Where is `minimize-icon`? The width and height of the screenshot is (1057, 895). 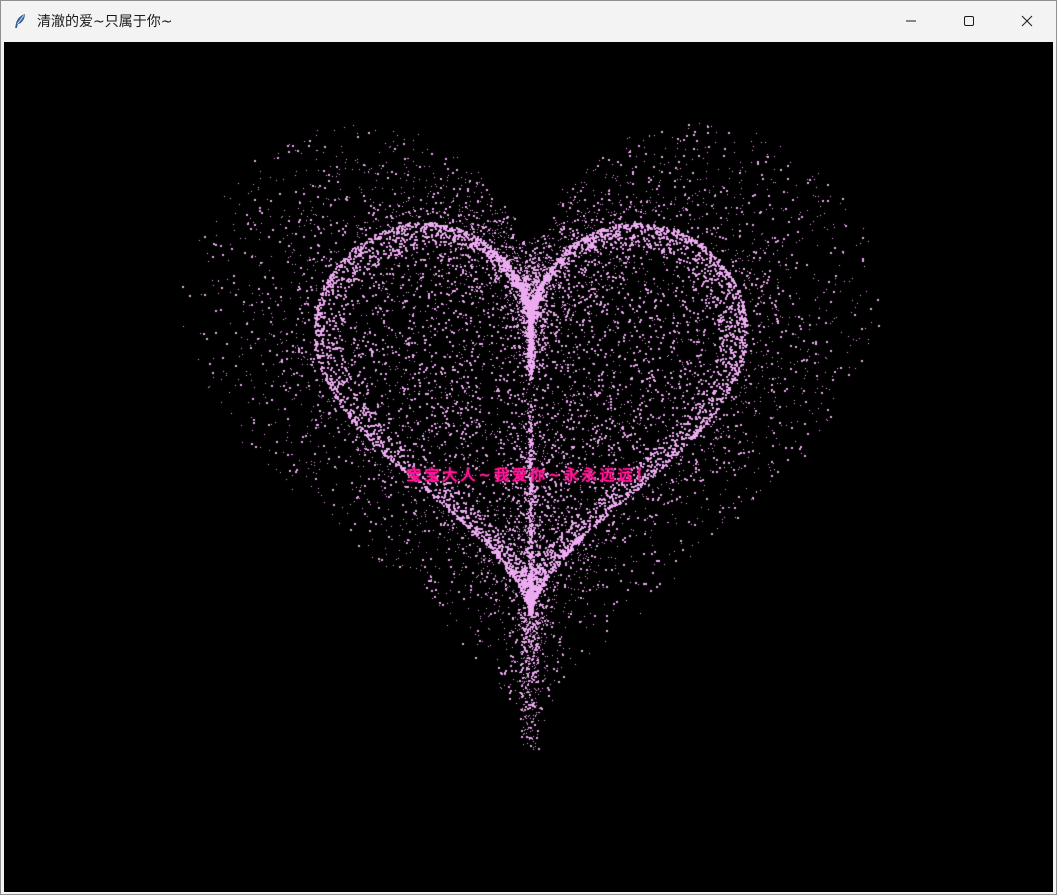 minimize-icon is located at coordinates (911, 21).